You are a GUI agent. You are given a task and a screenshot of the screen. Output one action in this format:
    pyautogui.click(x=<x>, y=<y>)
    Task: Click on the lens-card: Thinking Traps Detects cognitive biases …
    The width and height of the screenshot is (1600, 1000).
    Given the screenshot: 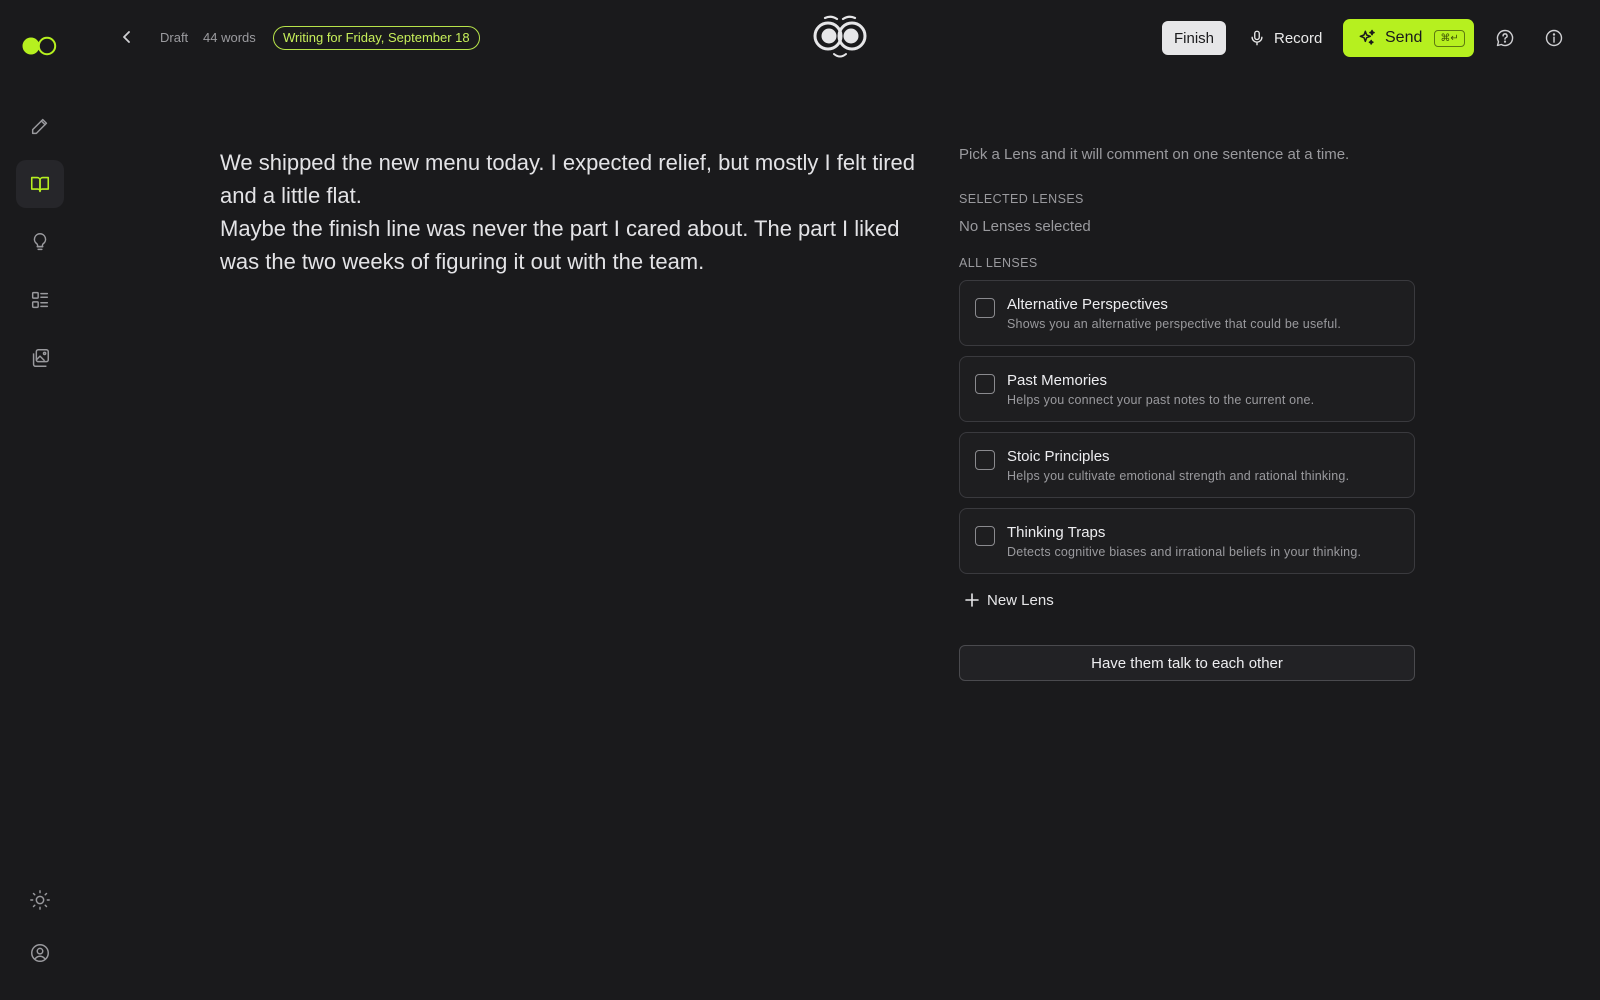 What is the action you would take?
    pyautogui.click(x=1187, y=541)
    